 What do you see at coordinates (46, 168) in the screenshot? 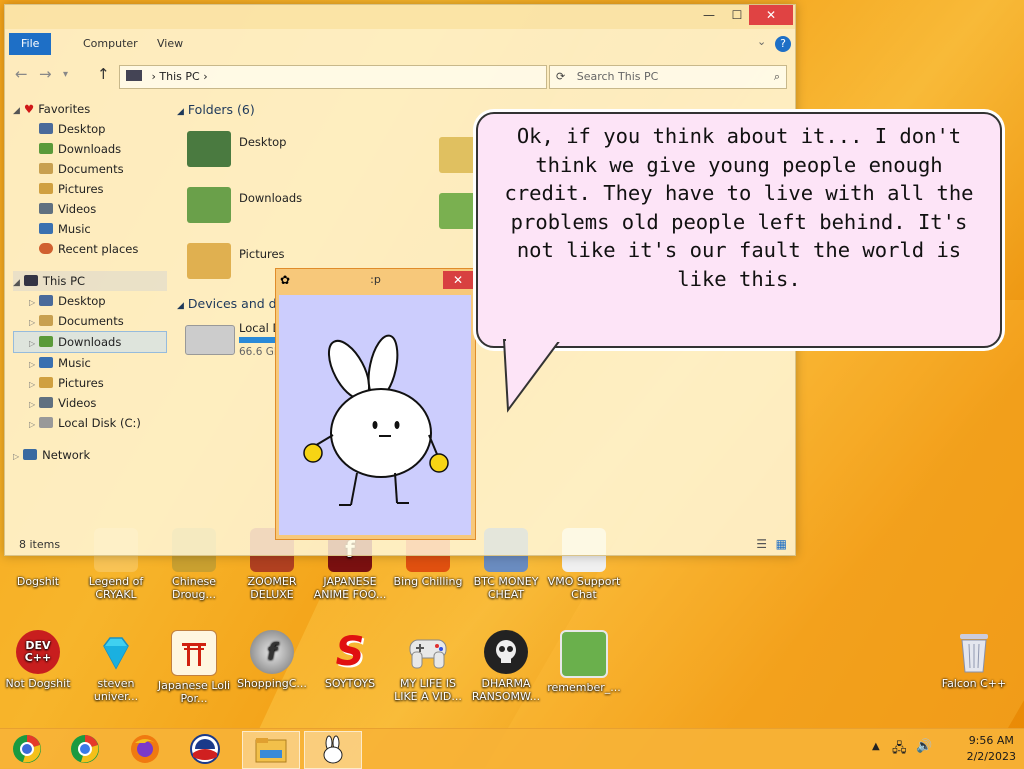
I see `documents-icon` at bounding box center [46, 168].